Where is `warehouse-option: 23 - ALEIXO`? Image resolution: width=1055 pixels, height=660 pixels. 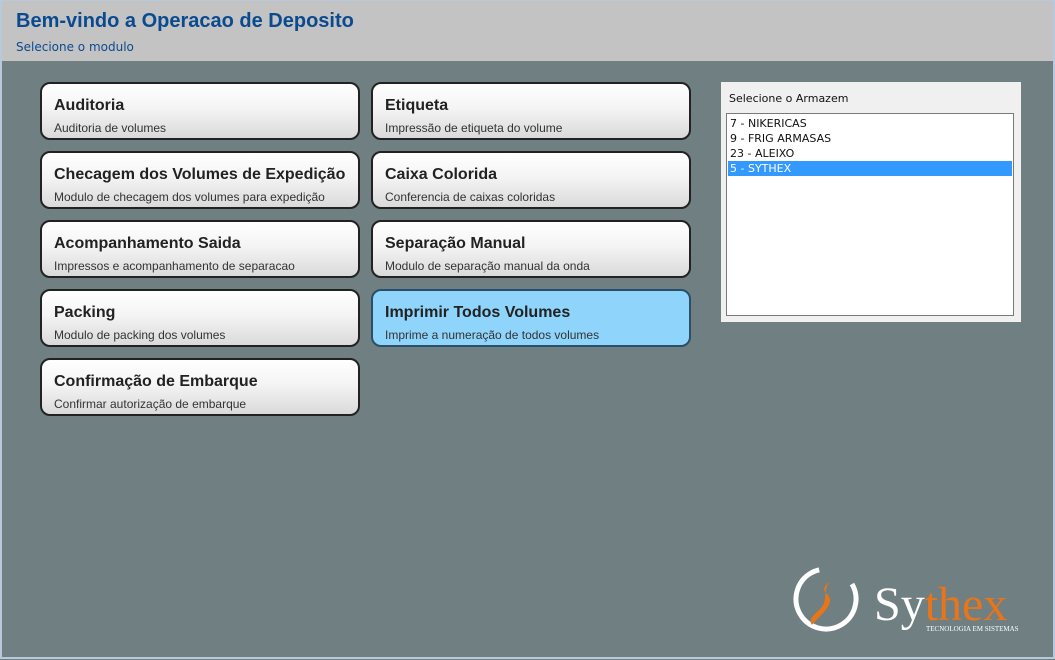
warehouse-option: 23 - ALEIXO is located at coordinates (870, 153).